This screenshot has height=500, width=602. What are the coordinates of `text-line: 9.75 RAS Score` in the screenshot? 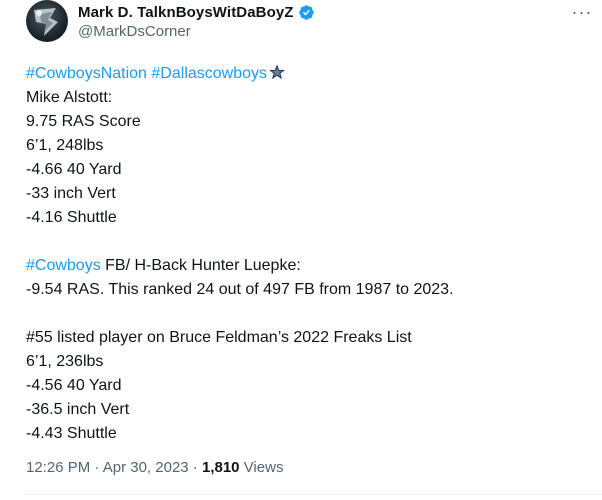 It's located at (83, 121).